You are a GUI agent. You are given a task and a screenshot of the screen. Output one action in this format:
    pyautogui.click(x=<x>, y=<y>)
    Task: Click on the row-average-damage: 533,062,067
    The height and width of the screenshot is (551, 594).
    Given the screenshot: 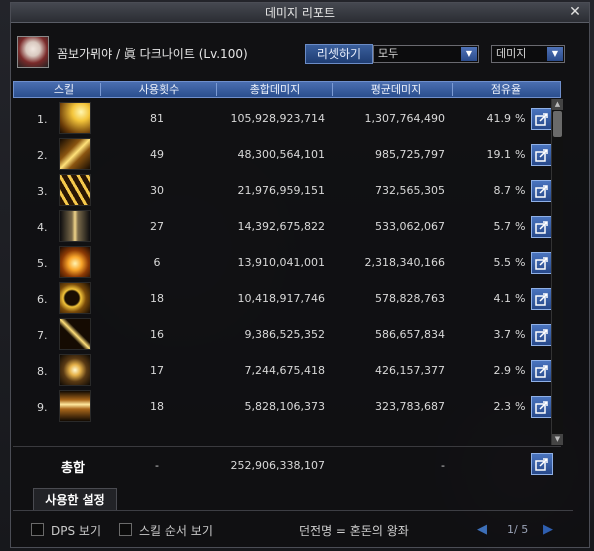 What is the action you would take?
    pyautogui.click(x=410, y=226)
    